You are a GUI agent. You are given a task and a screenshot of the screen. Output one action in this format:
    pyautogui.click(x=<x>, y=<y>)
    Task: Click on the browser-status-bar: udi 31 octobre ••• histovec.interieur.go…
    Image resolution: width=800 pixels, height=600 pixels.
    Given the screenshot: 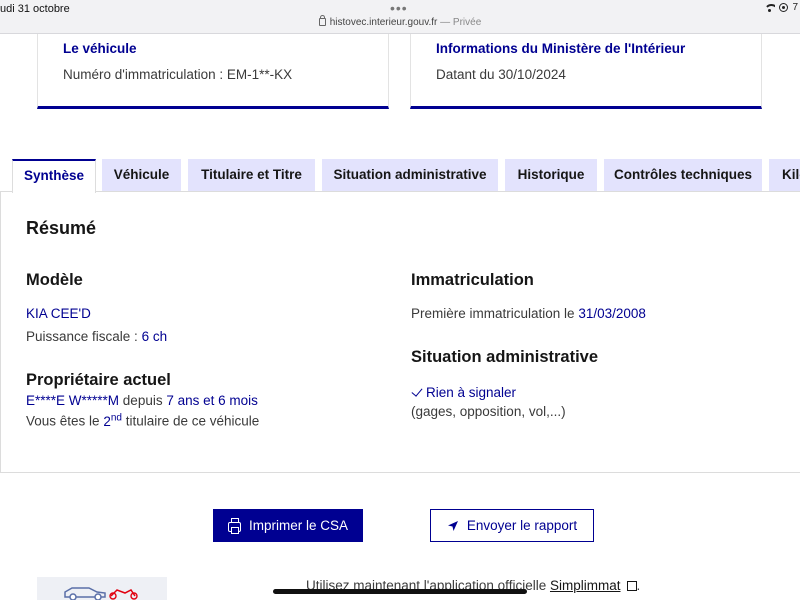 What is the action you would take?
    pyautogui.click(x=400, y=17)
    